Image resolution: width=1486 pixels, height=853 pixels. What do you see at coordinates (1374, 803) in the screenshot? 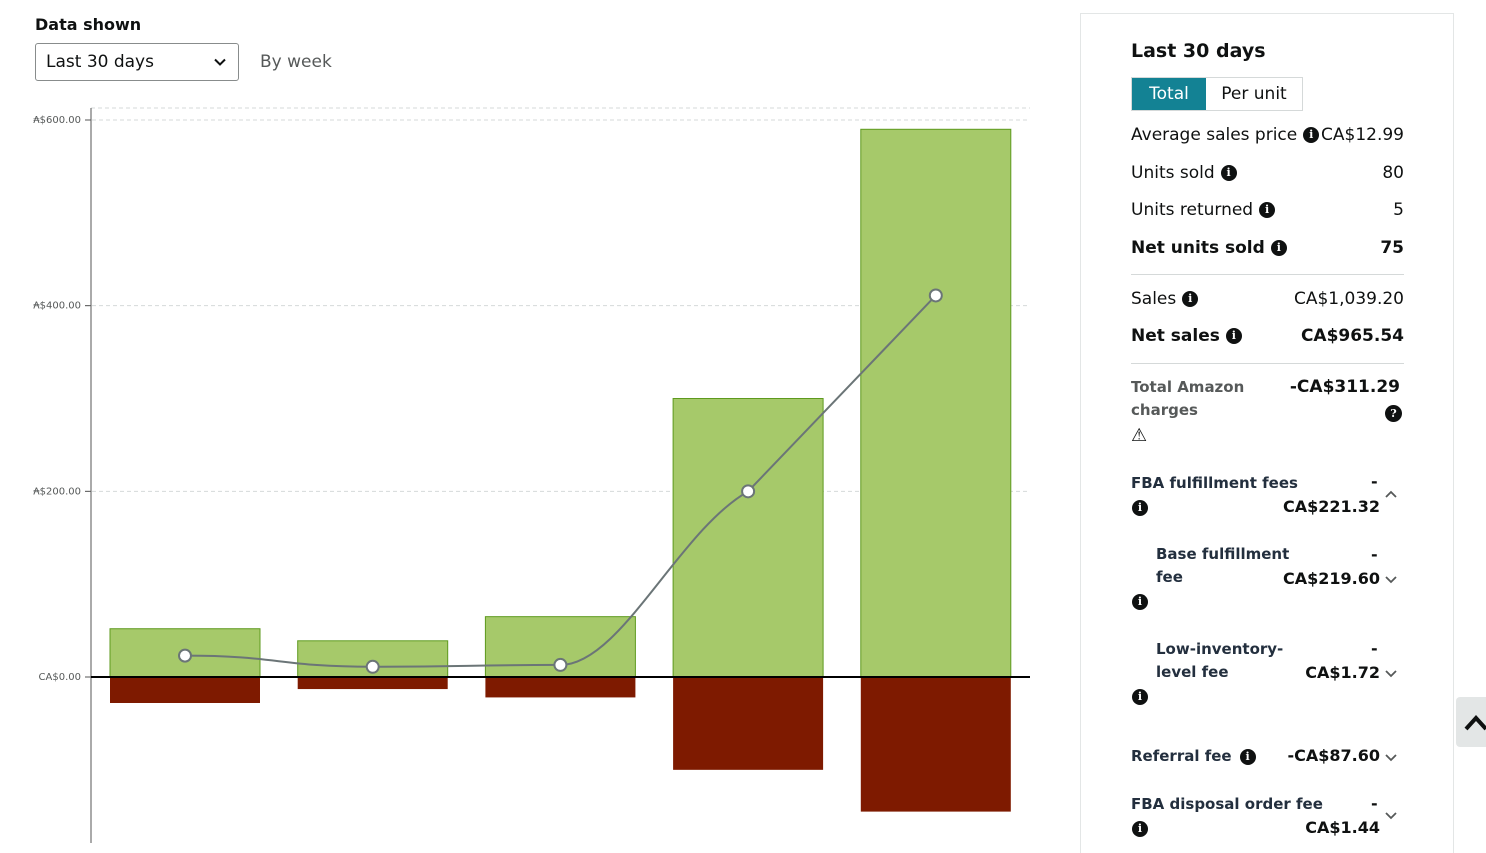
I see `disposal-dash: -` at bounding box center [1374, 803].